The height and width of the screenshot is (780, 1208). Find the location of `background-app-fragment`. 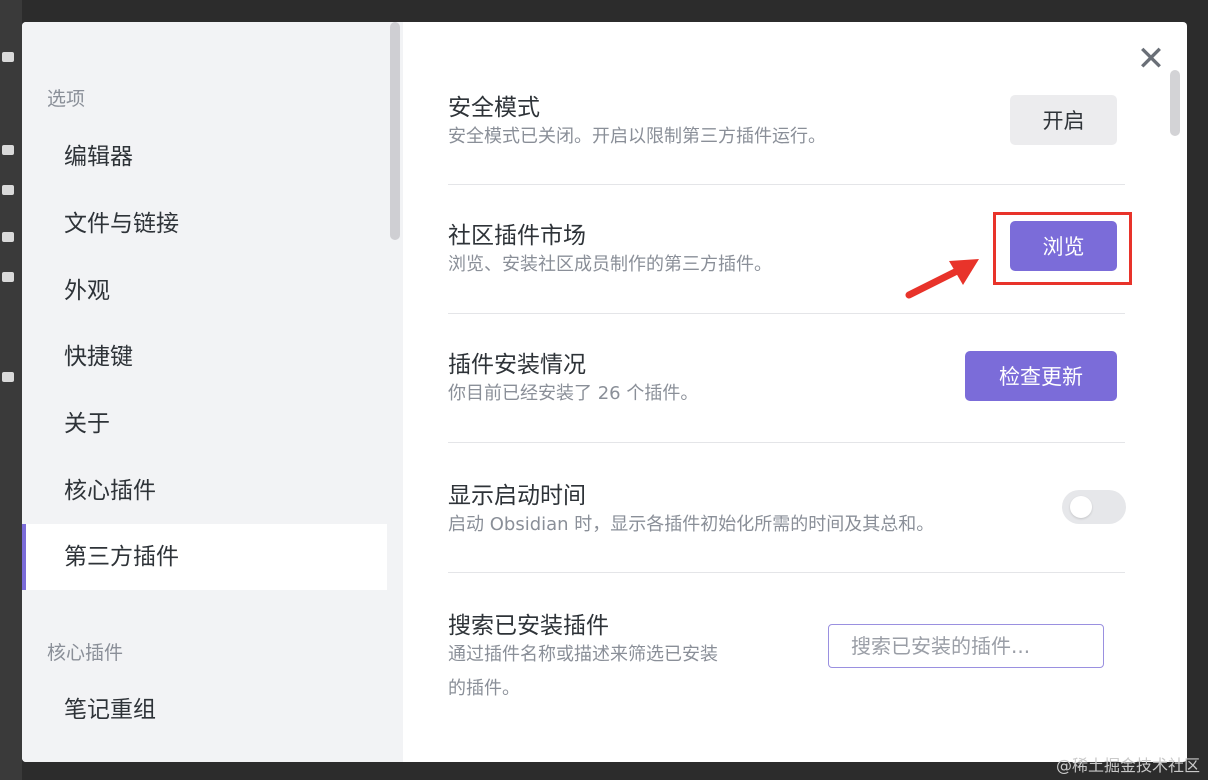

background-app-fragment is located at coordinates (11, 390).